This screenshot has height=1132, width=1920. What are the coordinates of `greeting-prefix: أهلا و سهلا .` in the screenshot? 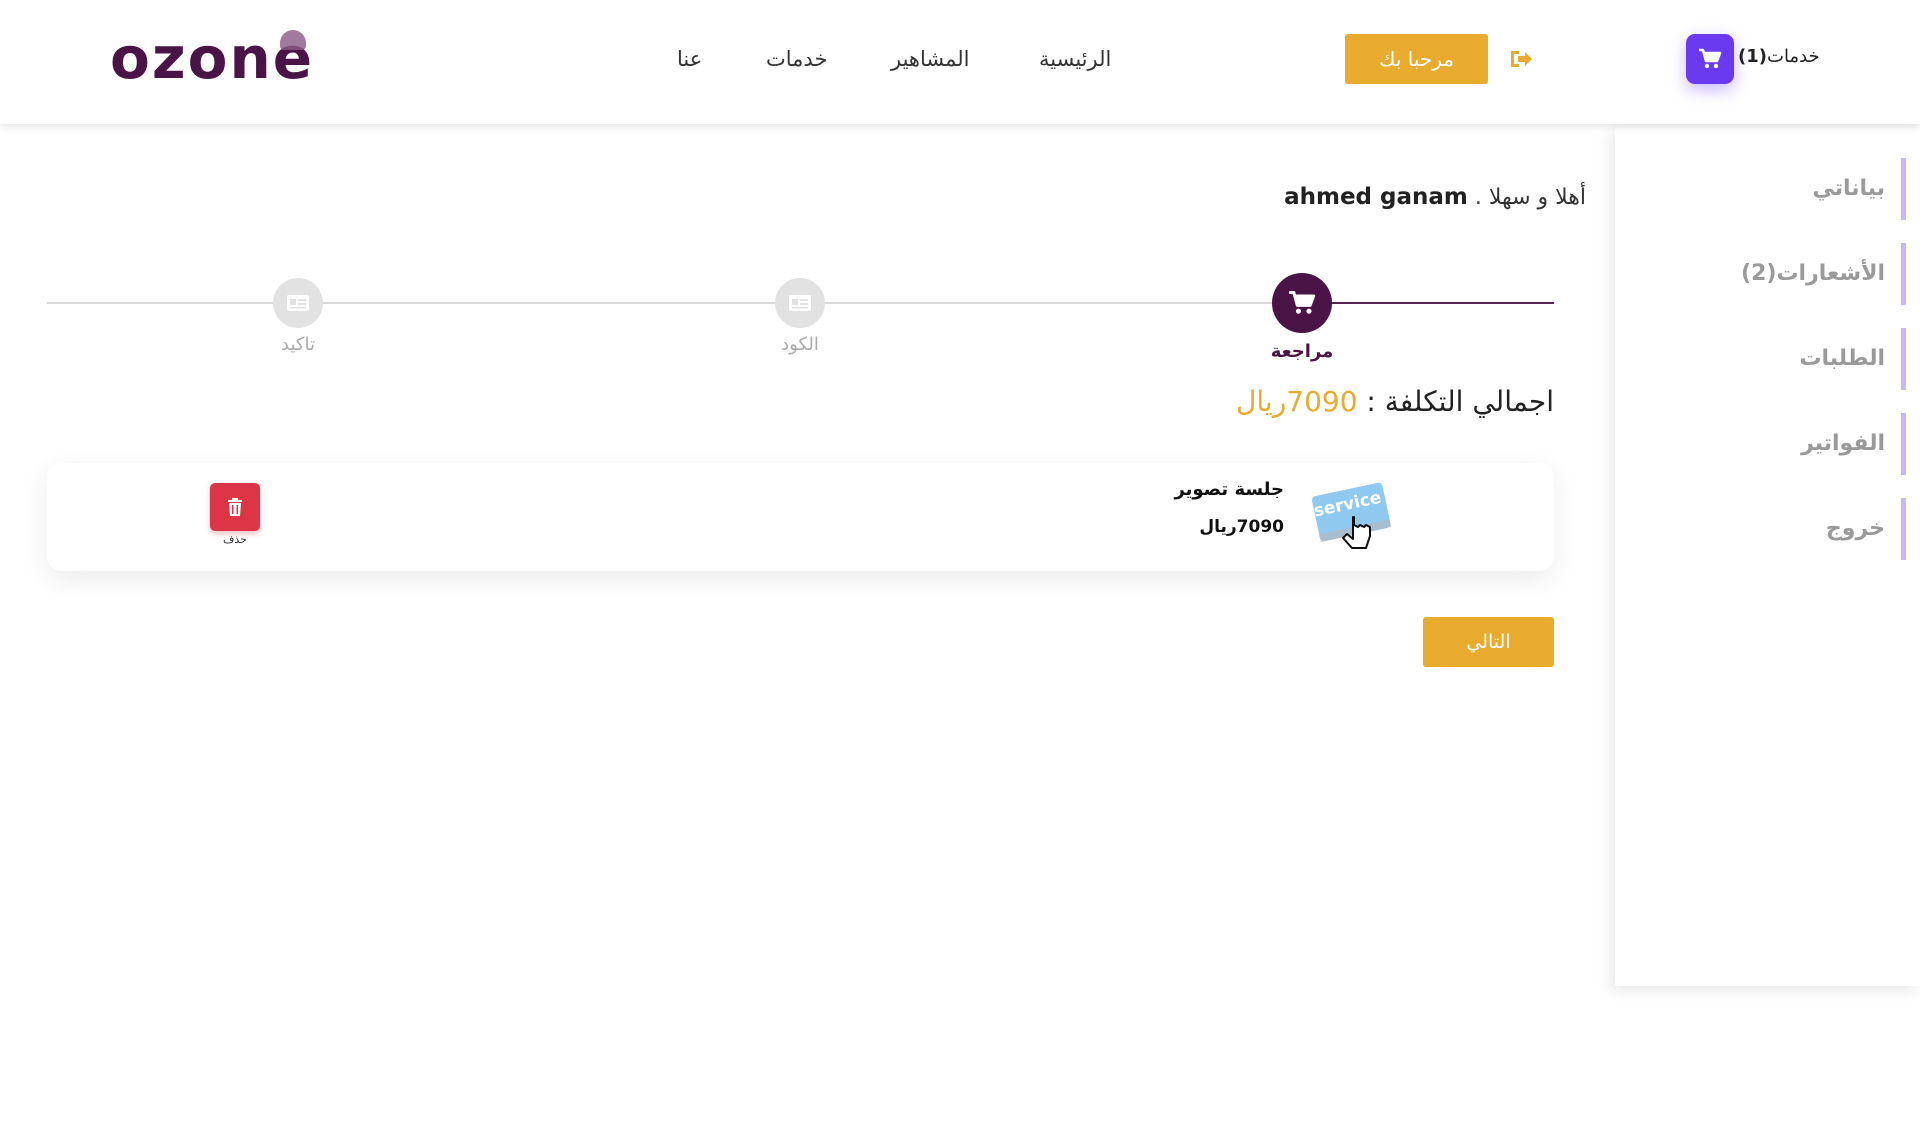 It's located at (1530, 197).